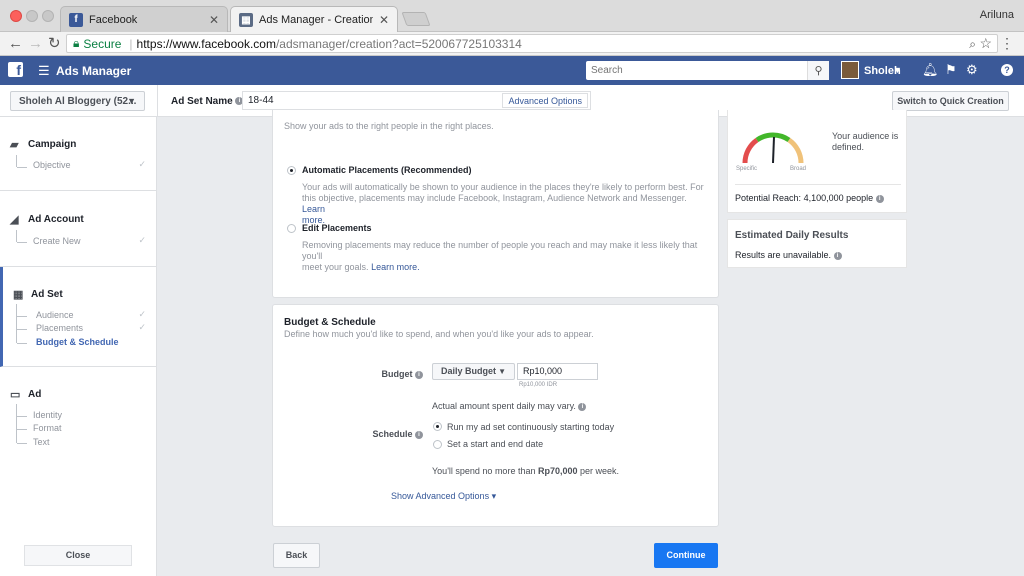 The image size is (1024, 576). Describe the element at coordinates (897, 70) in the screenshot. I see `chevron-down-icon: ▼` at that location.